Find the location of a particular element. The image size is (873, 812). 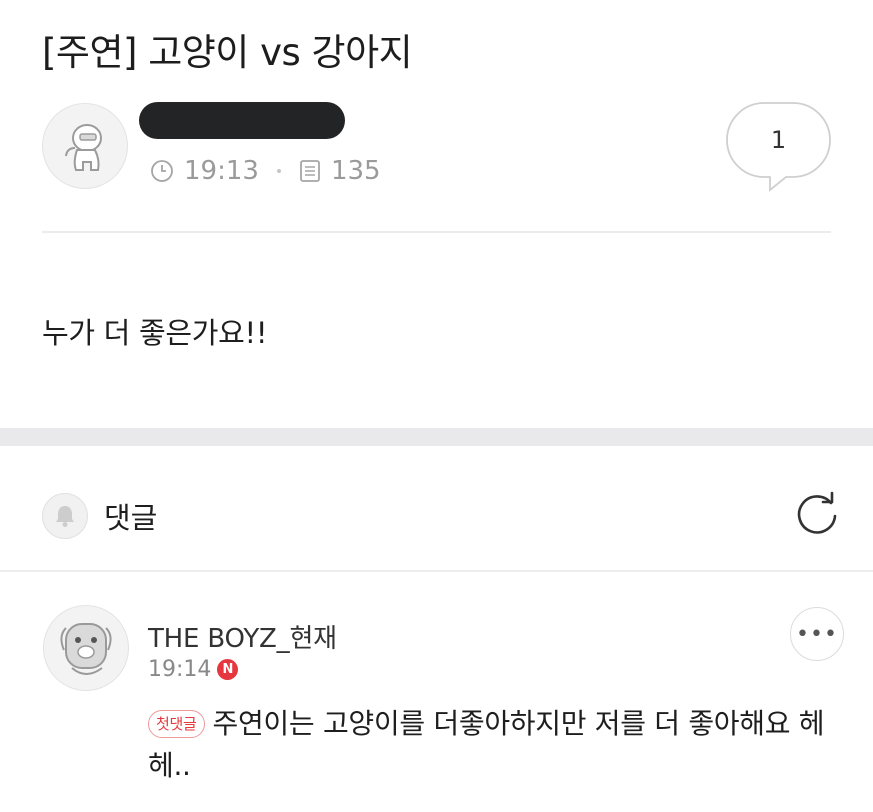

comment-body: 첫댓글 주연이는 고양이를 더좋아하지만 저를 더 좋아해요 헤헤.. is located at coordinates (493, 745).